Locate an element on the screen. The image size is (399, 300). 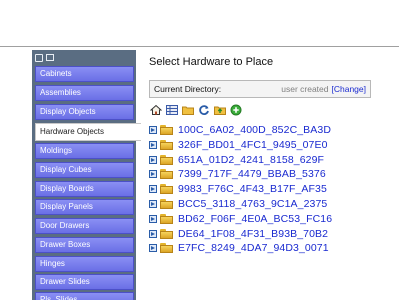
tree-item: BD62_F06F_4E0A_BC53_FC16 is located at coordinates (240, 219).